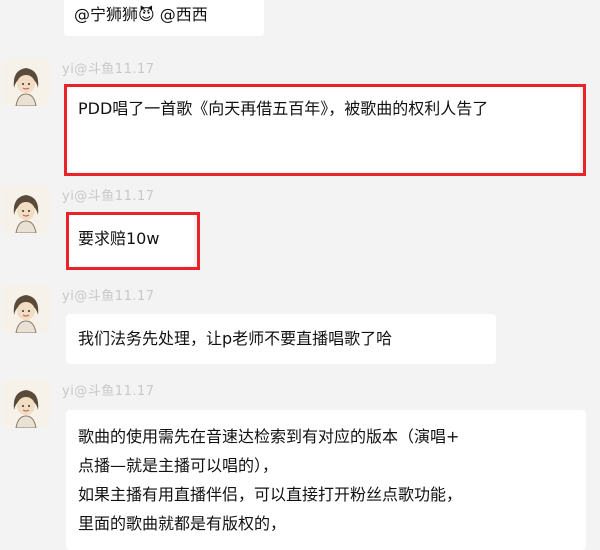 The image size is (600, 550). Describe the element at coordinates (182, 523) in the screenshot. I see `message-line: 里面的歌曲就都是有版权的，` at that location.